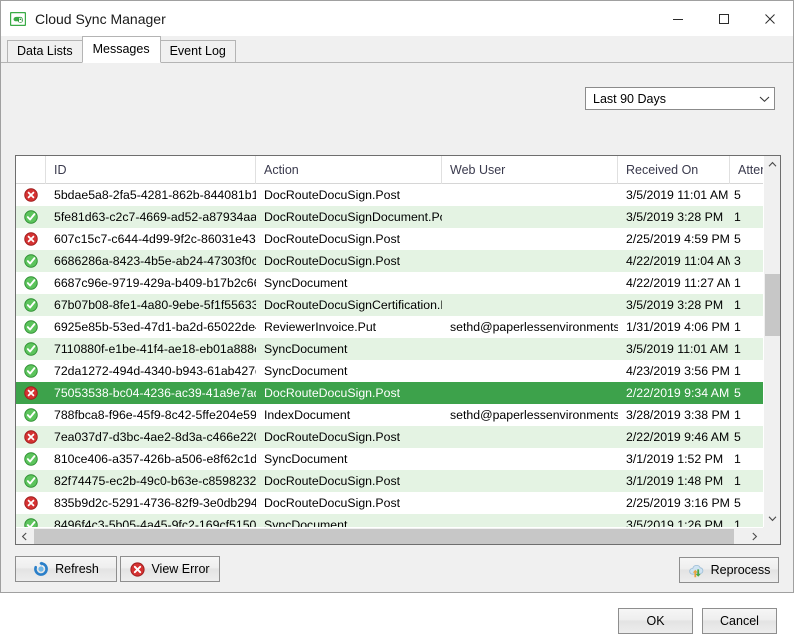  I want to click on maximize-button, so click(724, 18).